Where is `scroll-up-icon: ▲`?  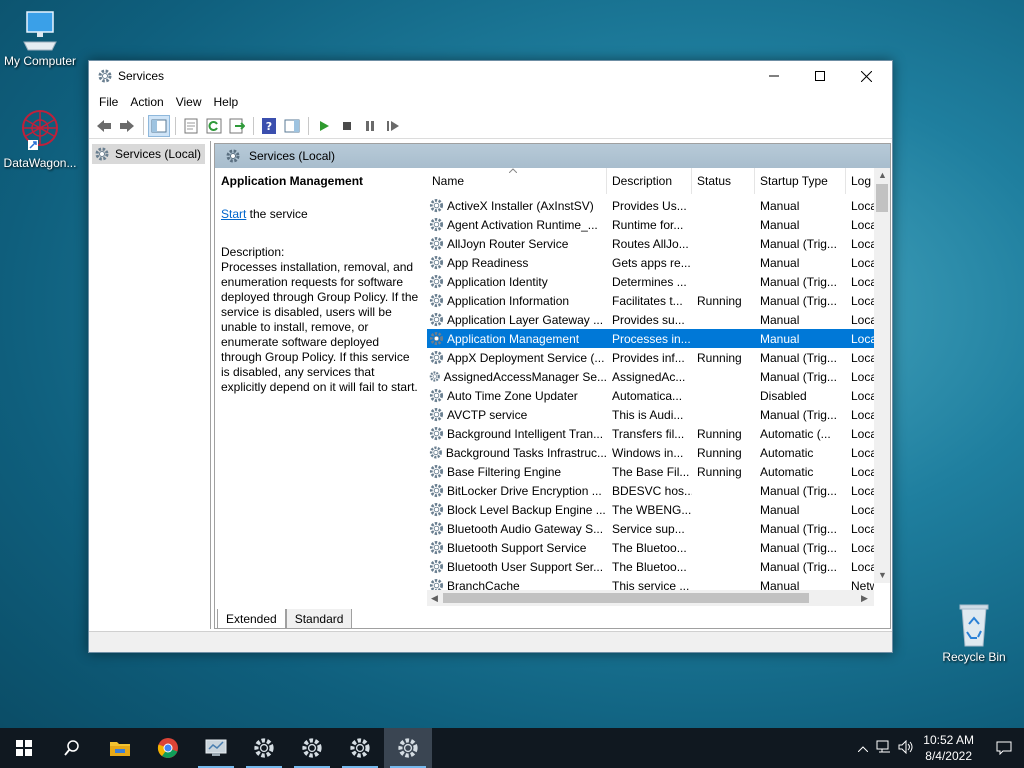 scroll-up-icon: ▲ is located at coordinates (882, 175).